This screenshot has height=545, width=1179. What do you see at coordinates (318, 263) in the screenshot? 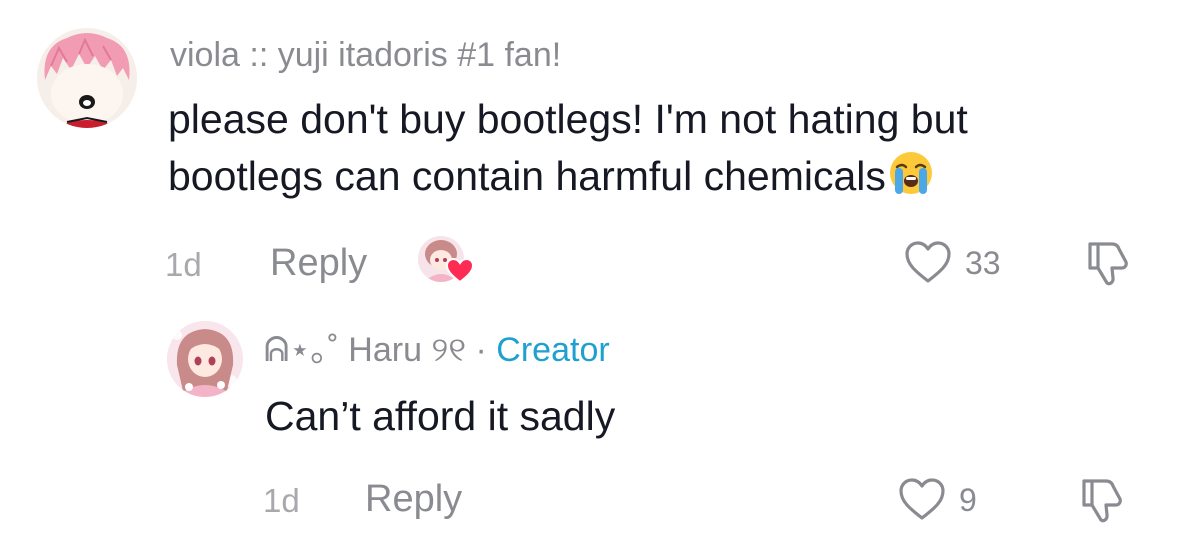
I see `reply-button: Reply` at bounding box center [318, 263].